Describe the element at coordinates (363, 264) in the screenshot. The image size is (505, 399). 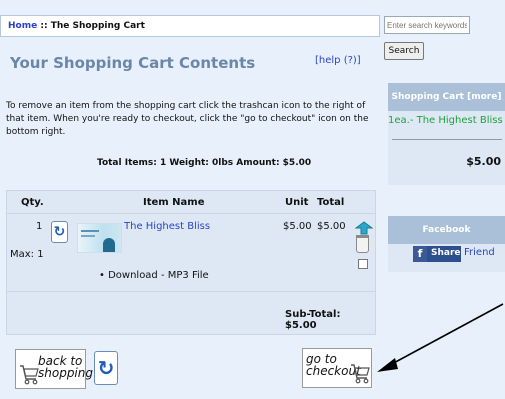
I see `delete-checkbox` at that location.